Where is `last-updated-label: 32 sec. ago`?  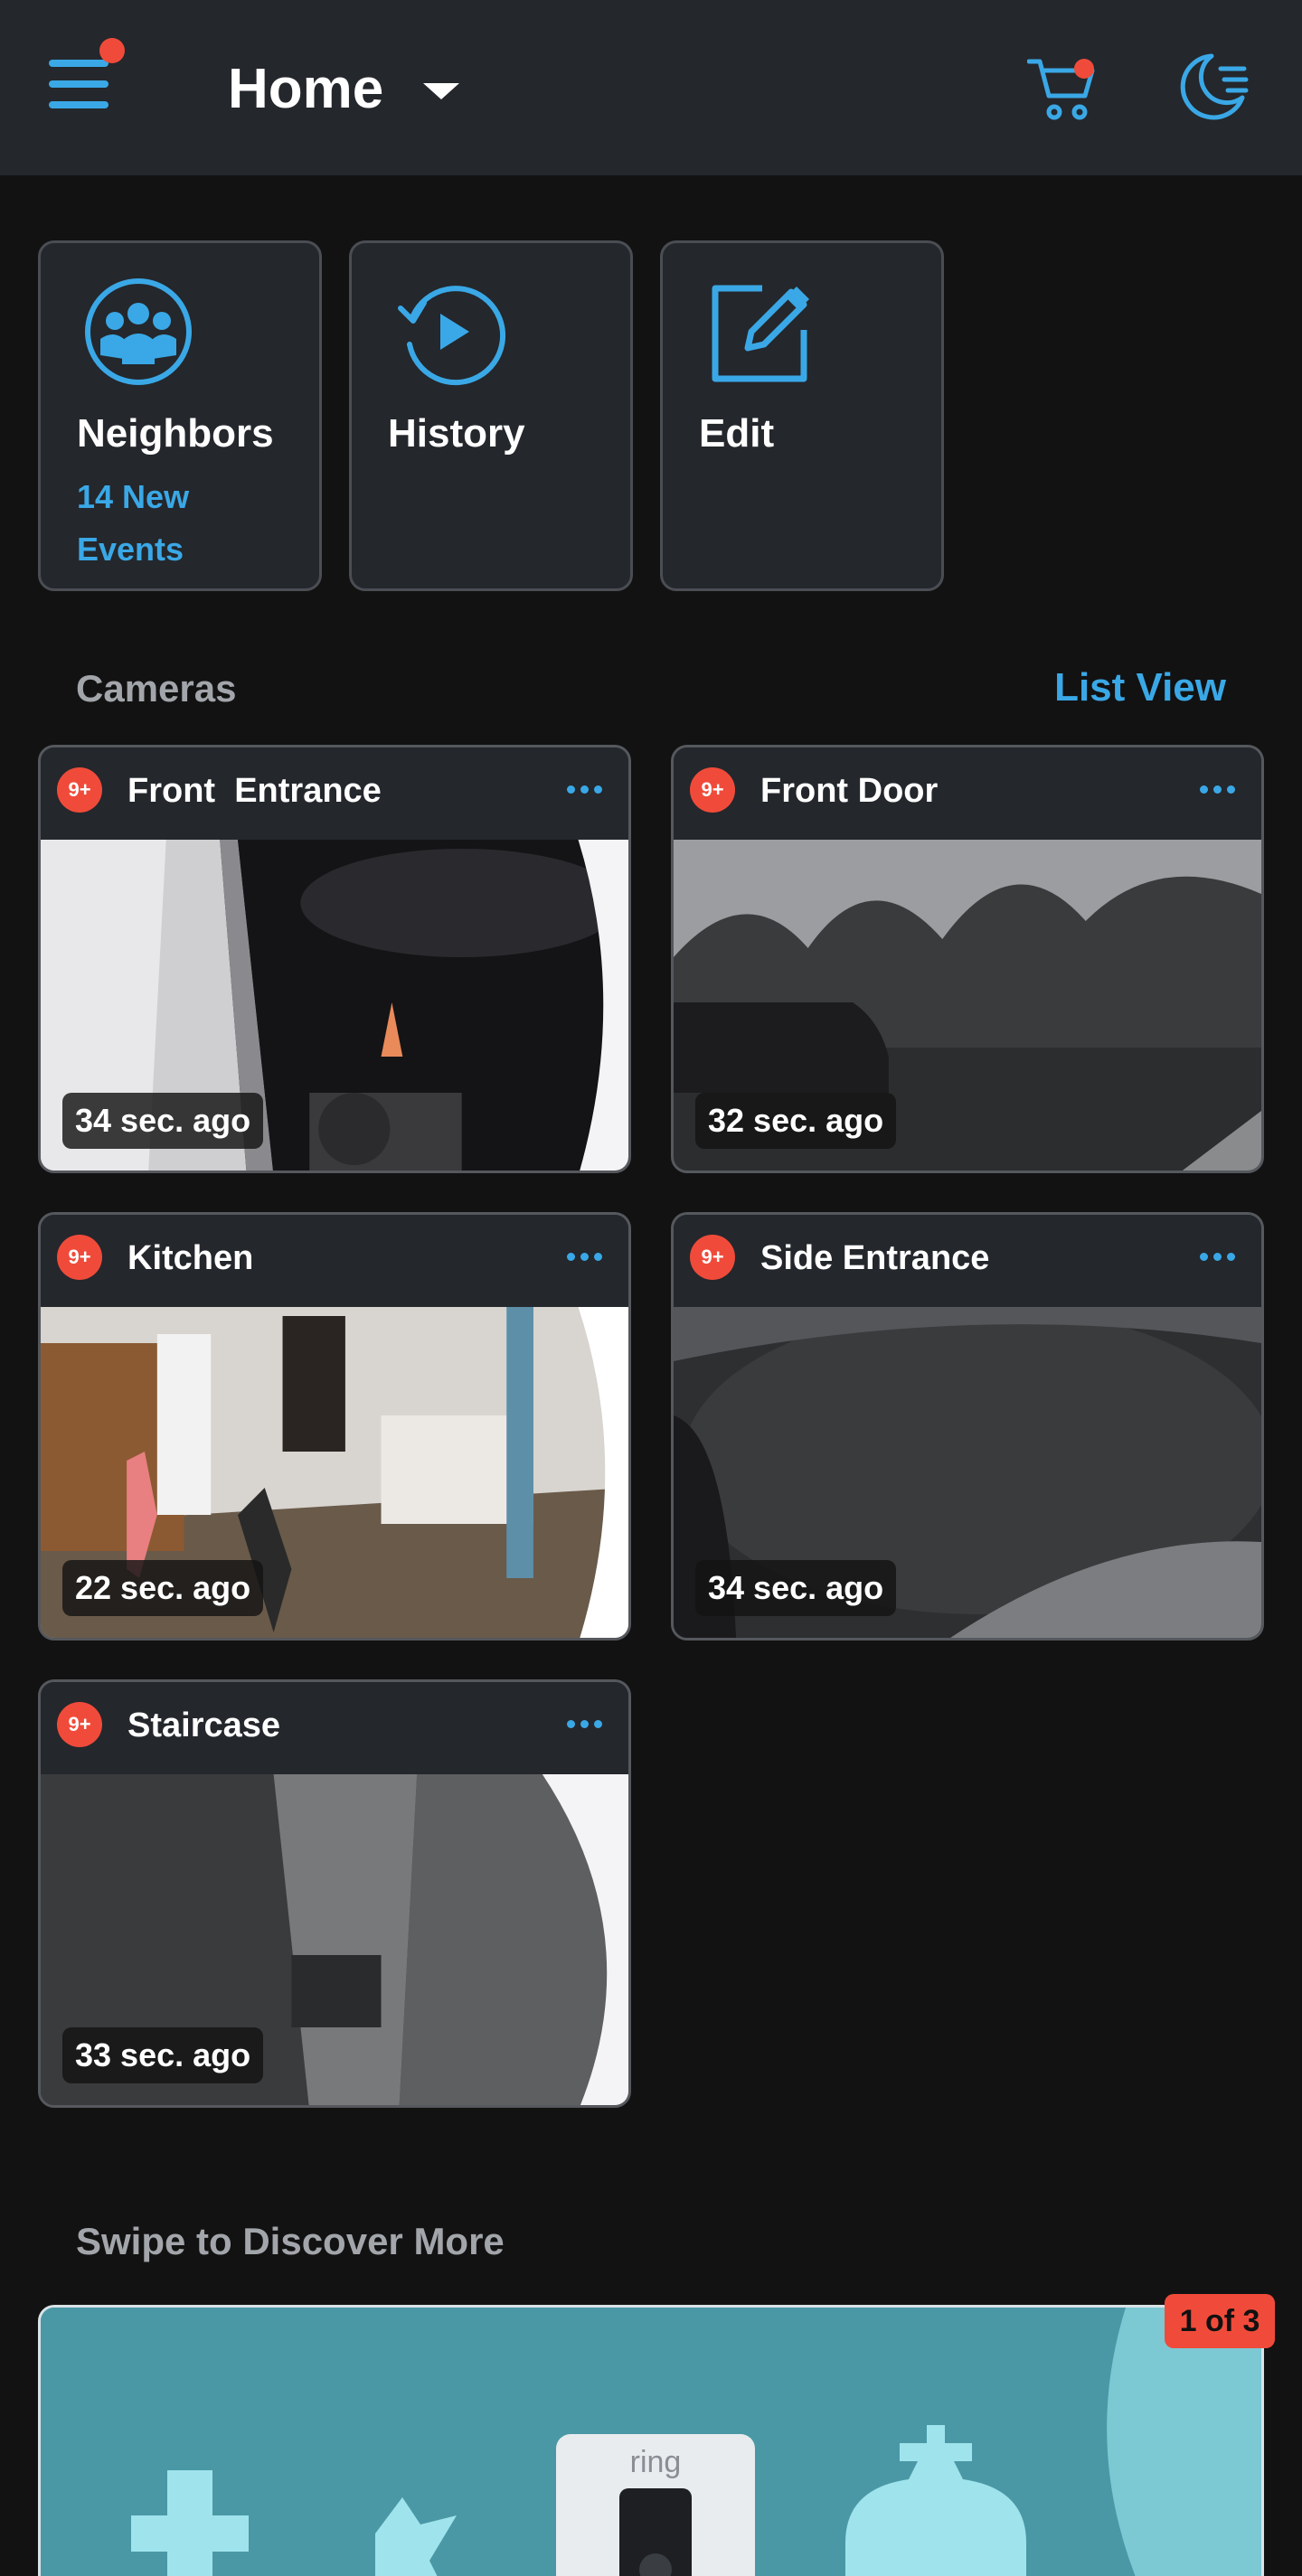
last-updated-label: 32 sec. ago is located at coordinates (796, 1121).